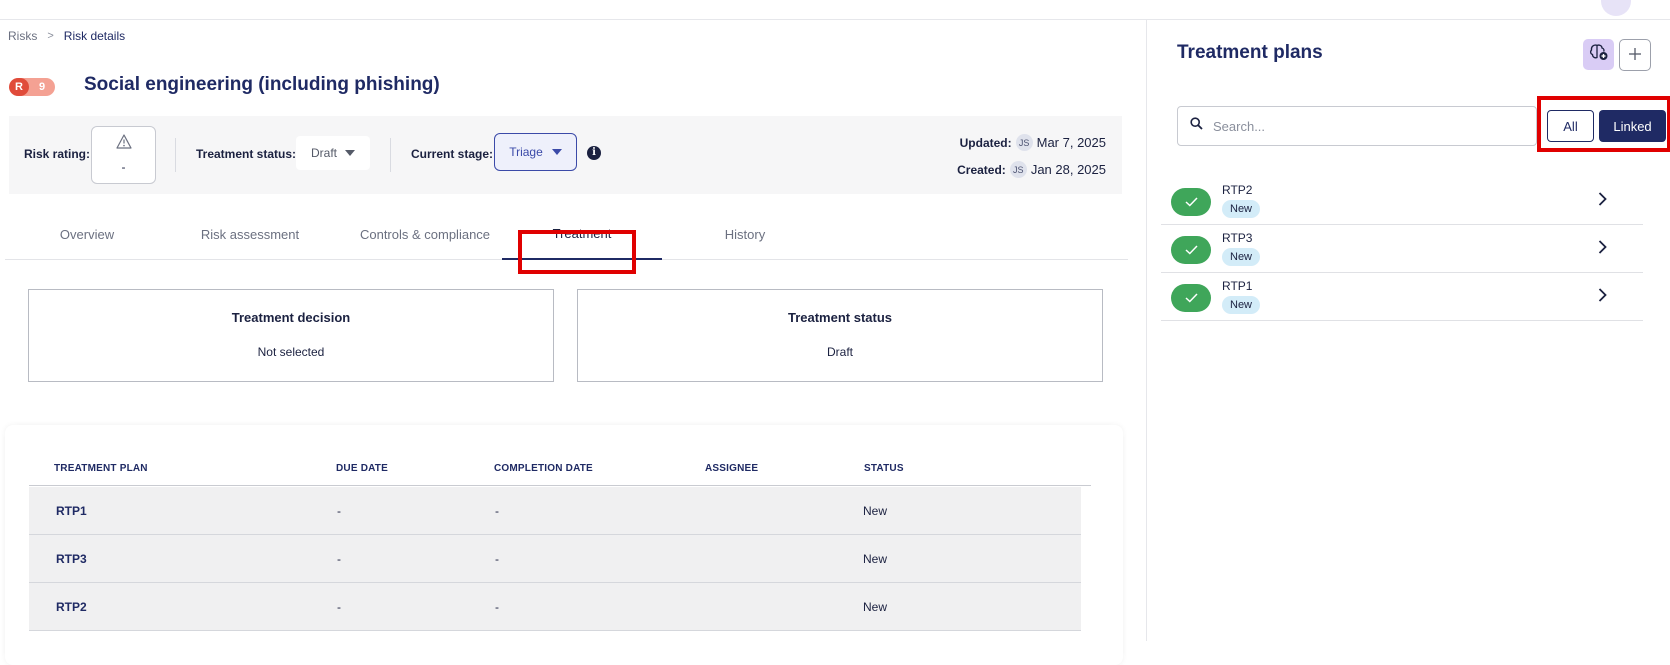 This screenshot has width=1670, height=665. What do you see at coordinates (123, 155) in the screenshot?
I see `risk-rating-box: -` at bounding box center [123, 155].